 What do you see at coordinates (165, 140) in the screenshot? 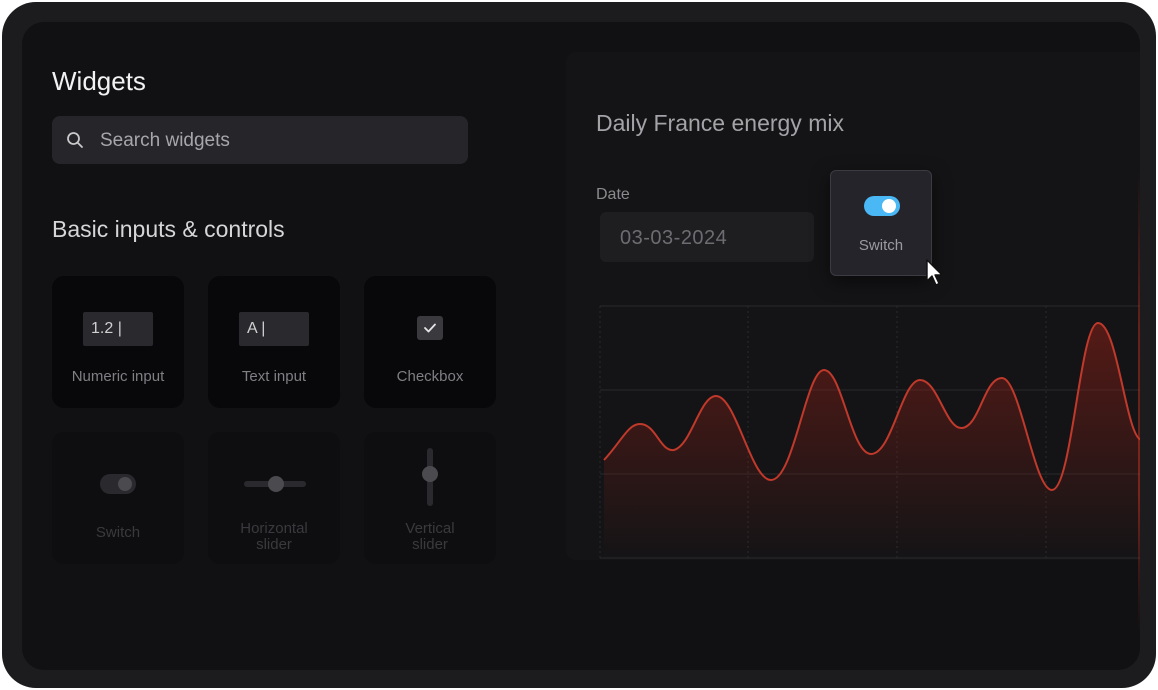
I see `search-placeholder: Search widgets` at bounding box center [165, 140].